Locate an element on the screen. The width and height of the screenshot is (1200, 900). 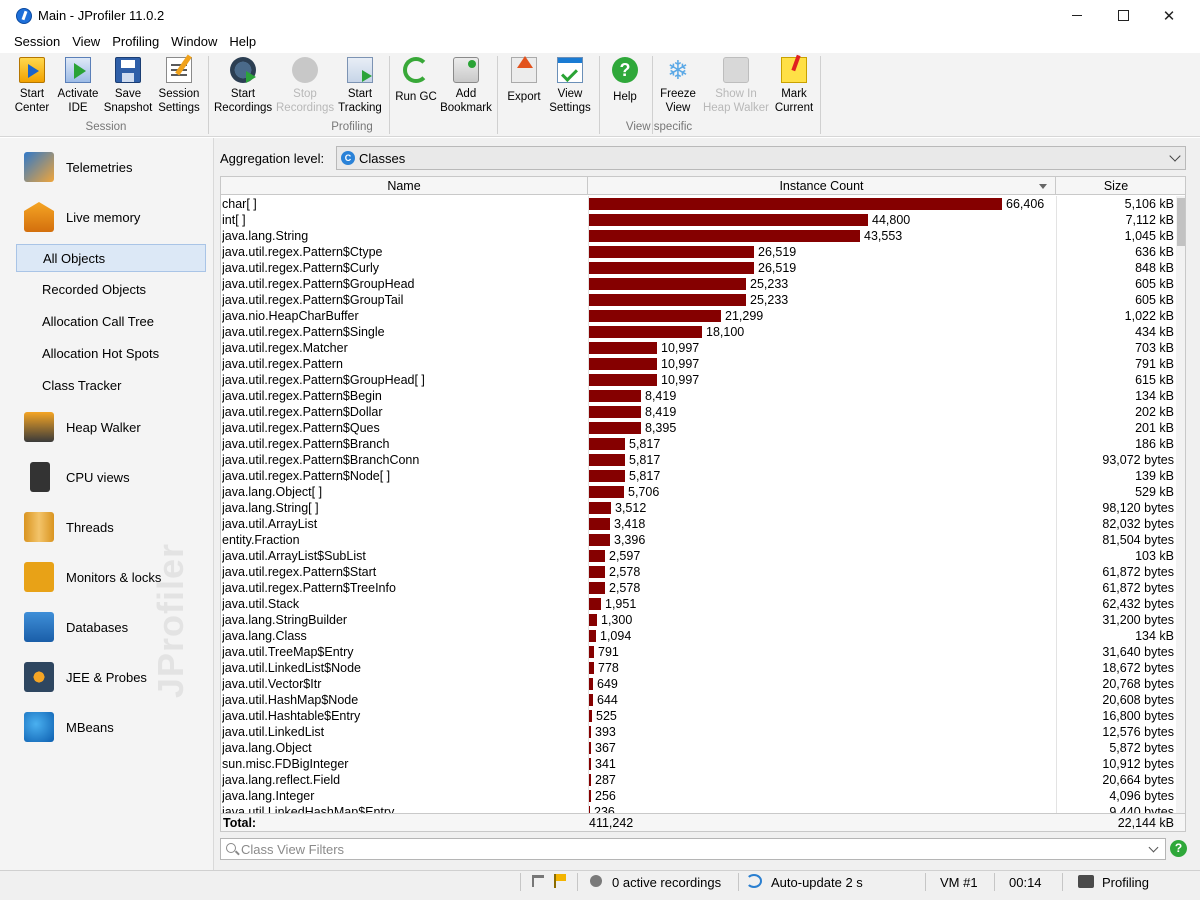
show-in-heap-walker-button: Show In Heap Walker is located at coordinates (736, 85).